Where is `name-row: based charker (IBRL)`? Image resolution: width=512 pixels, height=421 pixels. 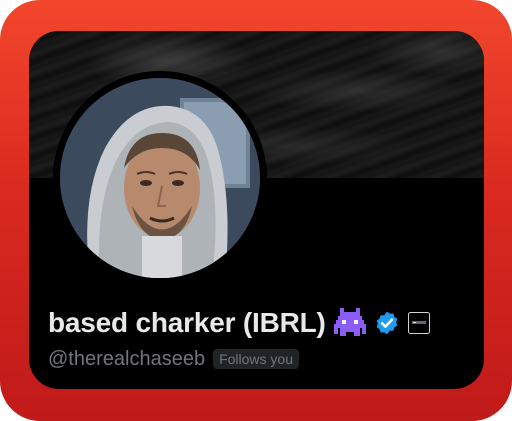
name-row: based charker (IBRL) is located at coordinates (239, 323).